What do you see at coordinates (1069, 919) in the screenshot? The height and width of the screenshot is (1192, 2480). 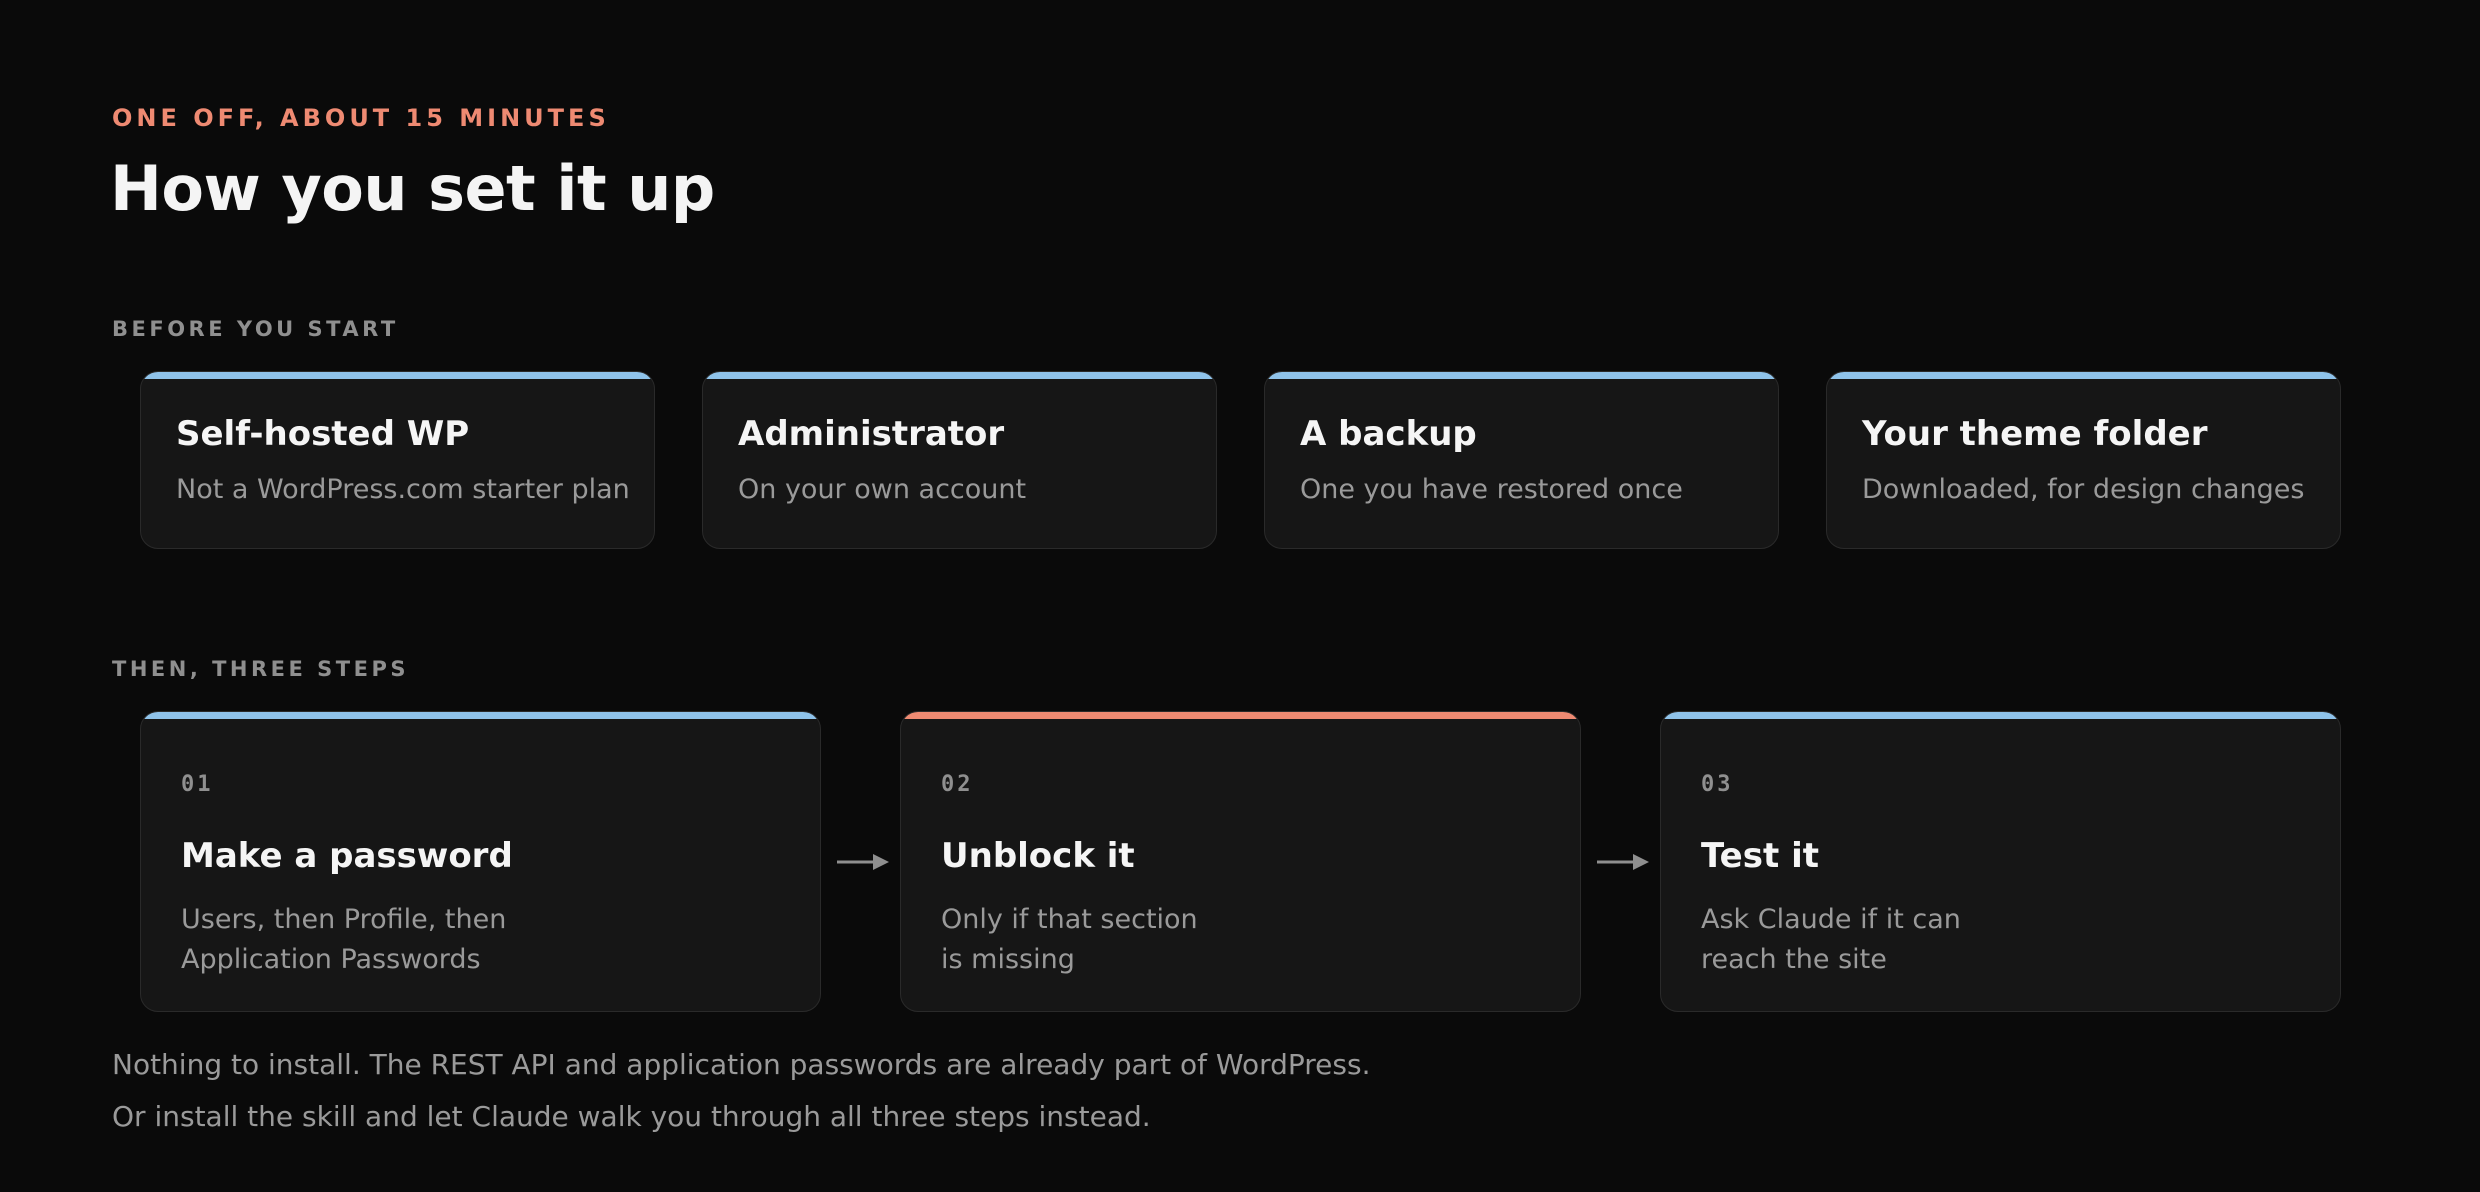 I see `step-description-line: Only if that section` at bounding box center [1069, 919].